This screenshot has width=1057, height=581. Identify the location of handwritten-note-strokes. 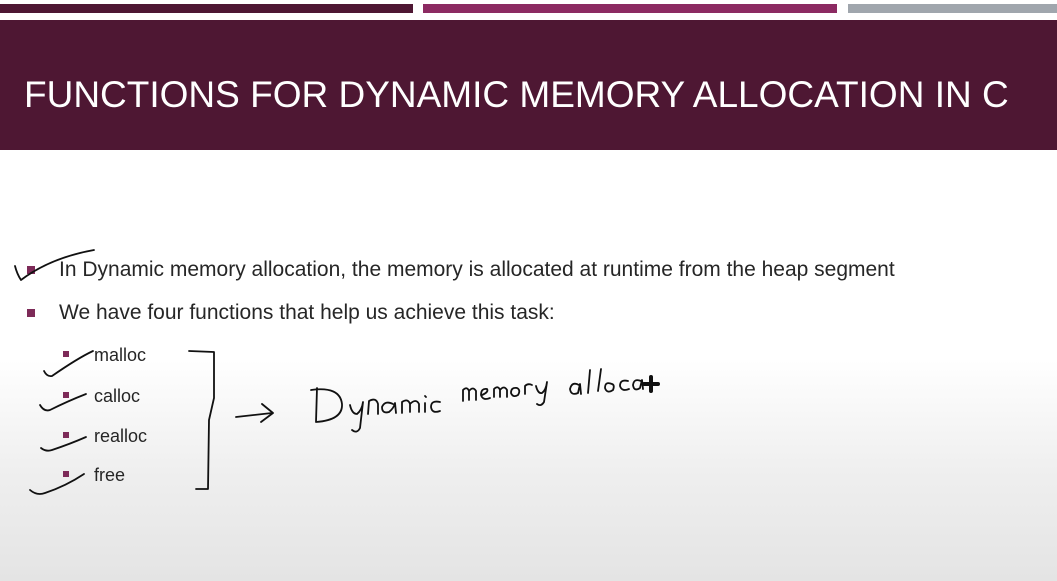
(477, 400).